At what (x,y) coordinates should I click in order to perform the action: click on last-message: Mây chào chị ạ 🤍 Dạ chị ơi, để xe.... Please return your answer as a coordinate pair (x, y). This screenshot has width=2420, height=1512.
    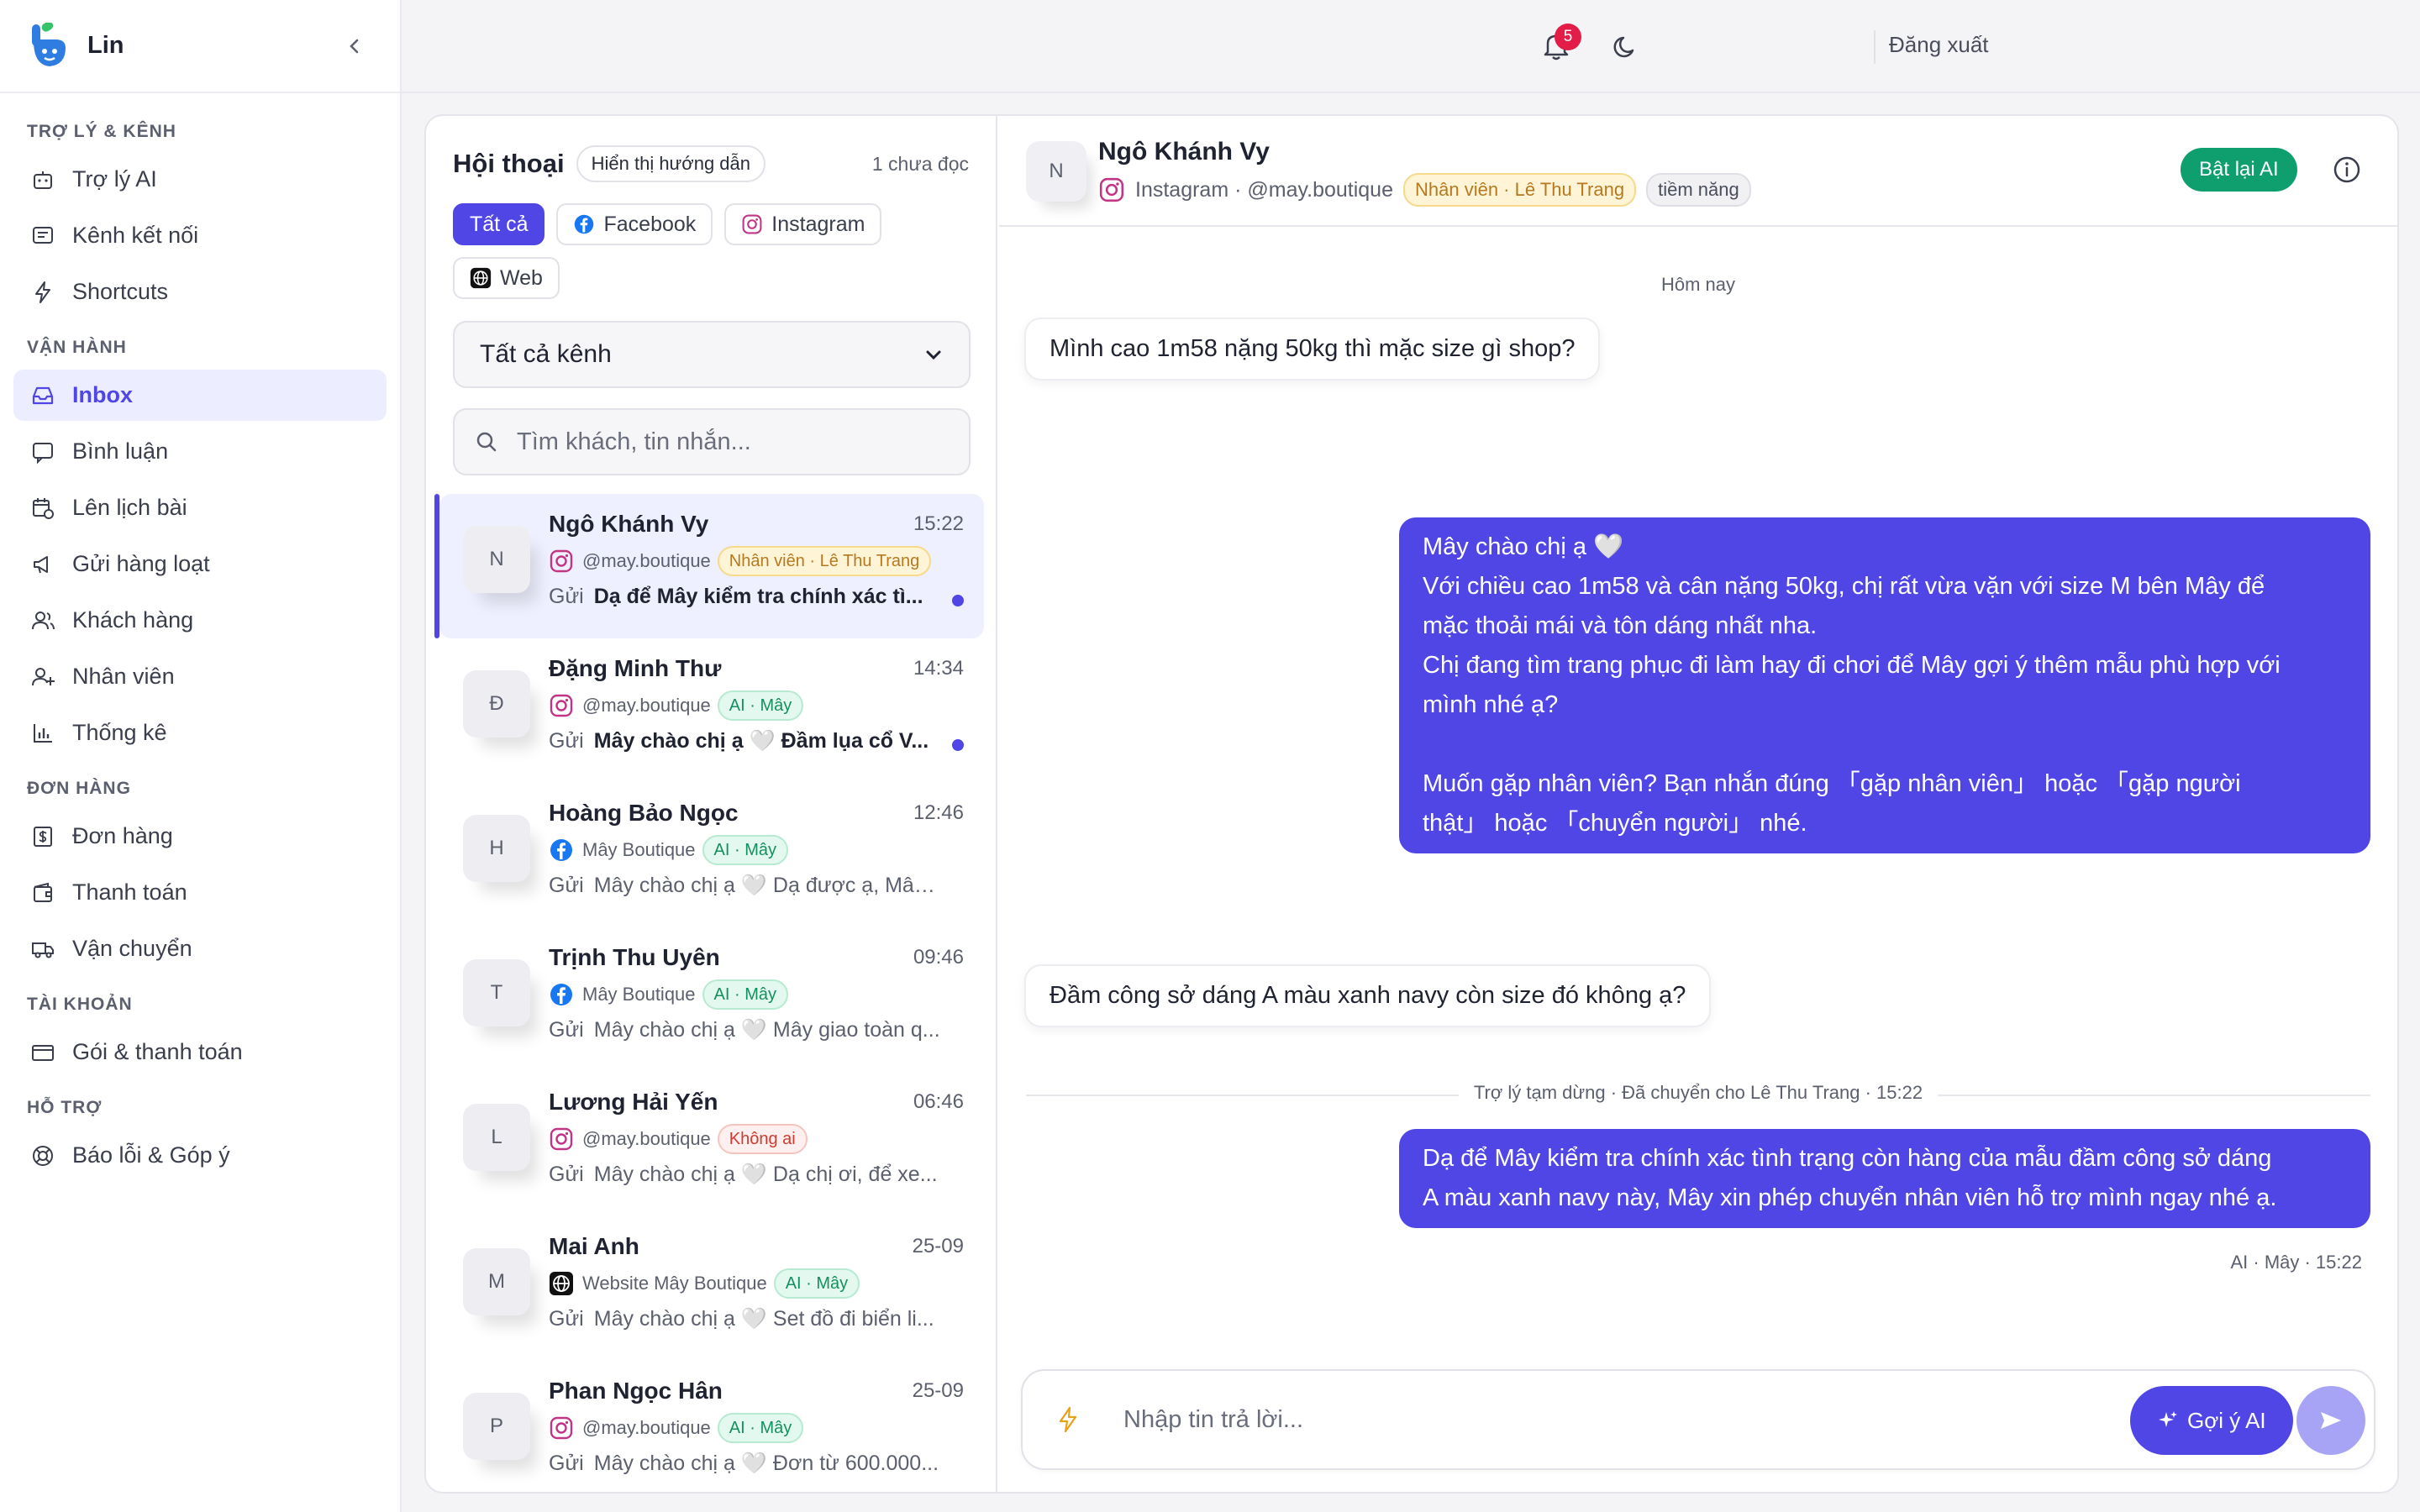
    Looking at the image, I should click on (765, 1174).